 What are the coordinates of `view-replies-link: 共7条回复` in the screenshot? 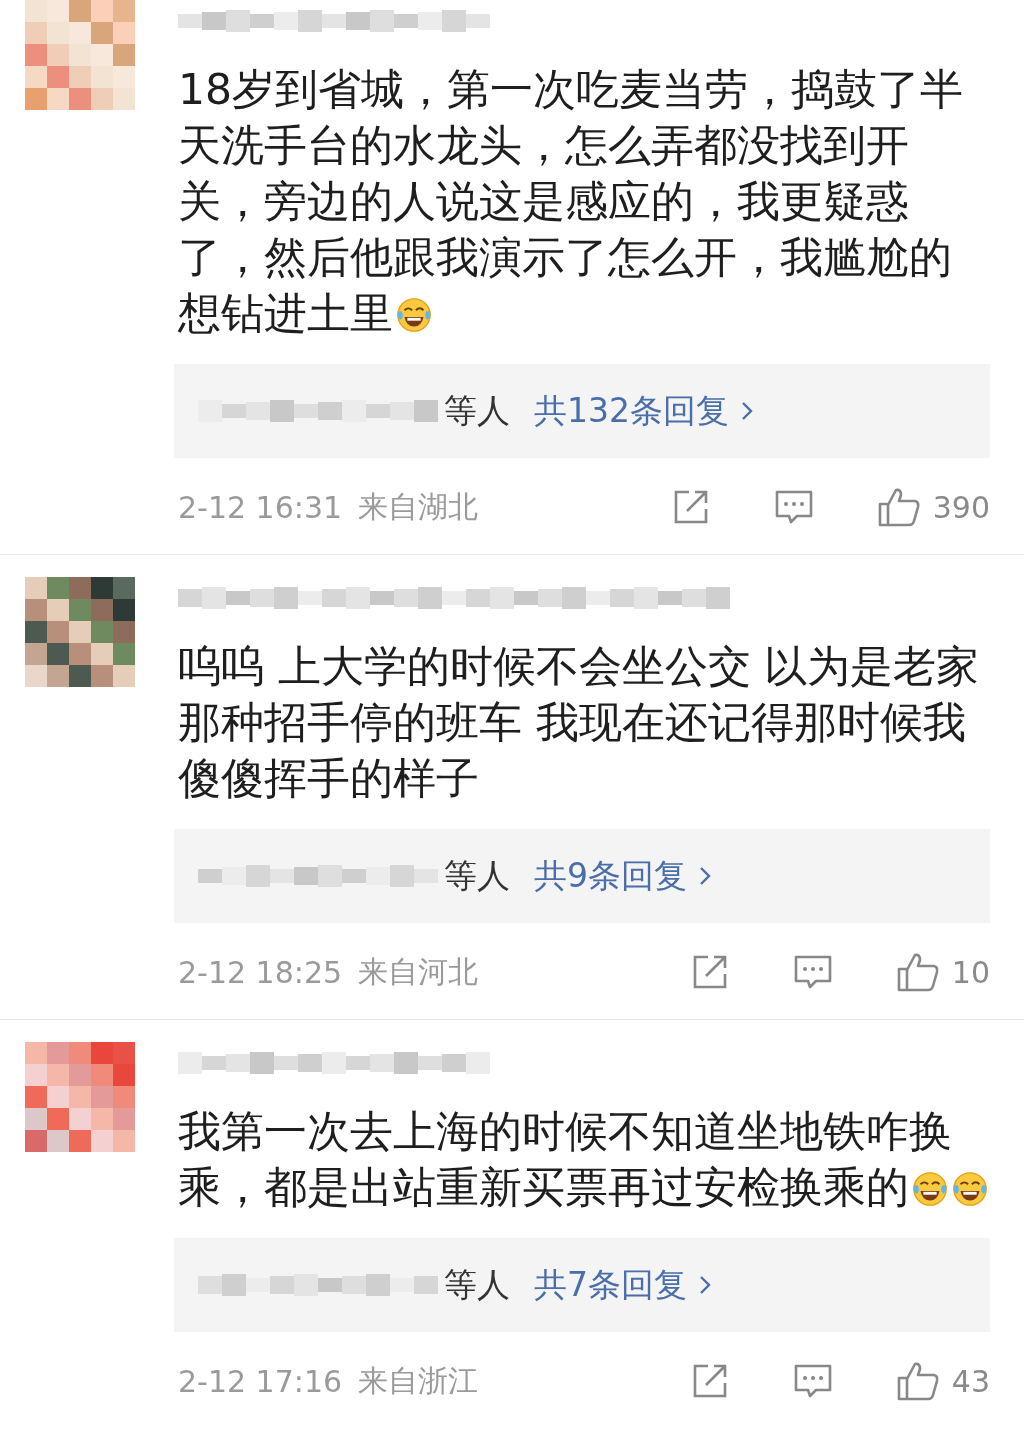 It's located at (622, 1285).